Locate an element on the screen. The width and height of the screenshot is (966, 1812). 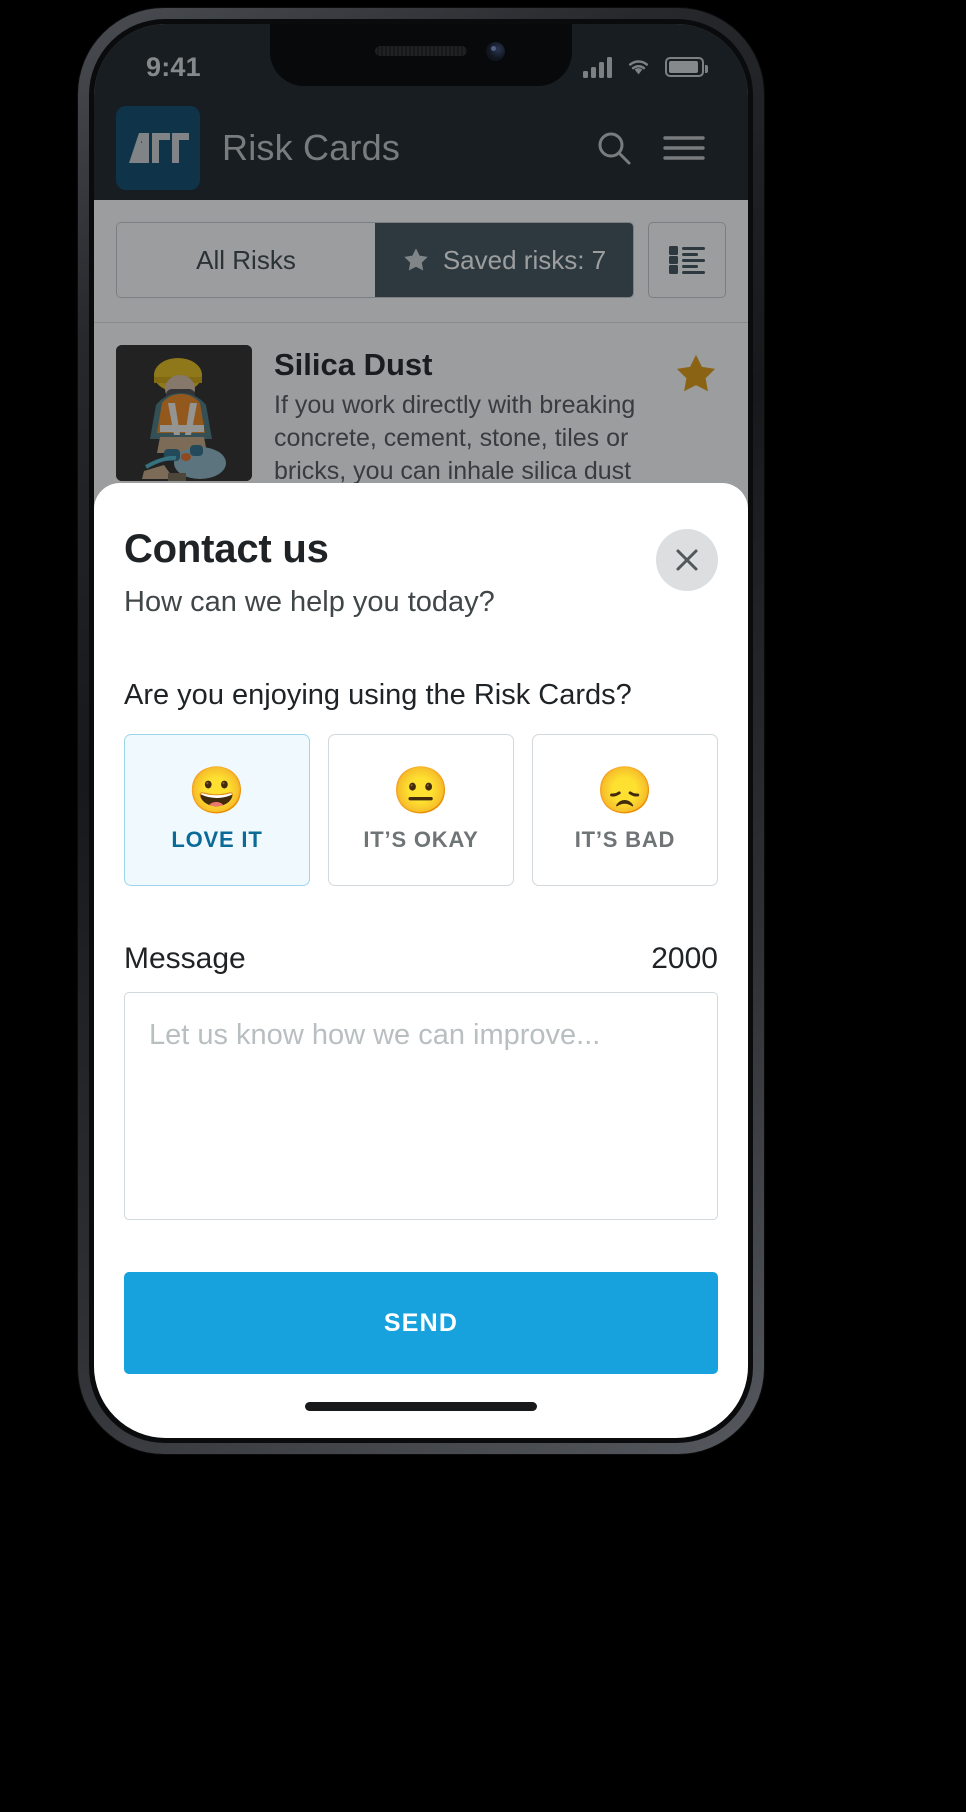
grinning-face-emoji: 😀 is located at coordinates (217, 790).